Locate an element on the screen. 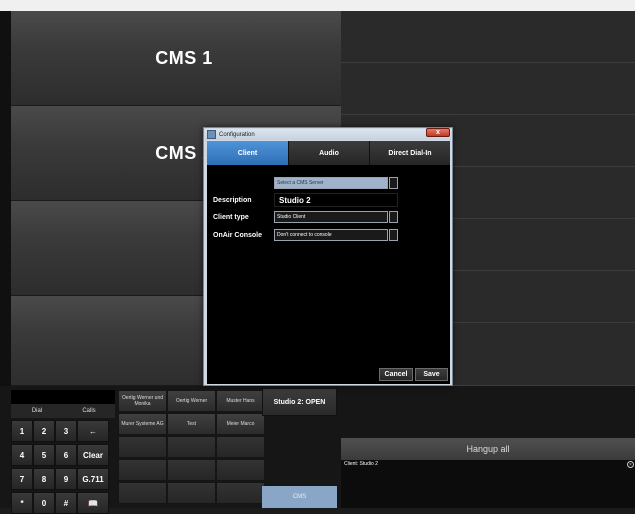  dialog-title: Configuration is located at coordinates (237, 134).